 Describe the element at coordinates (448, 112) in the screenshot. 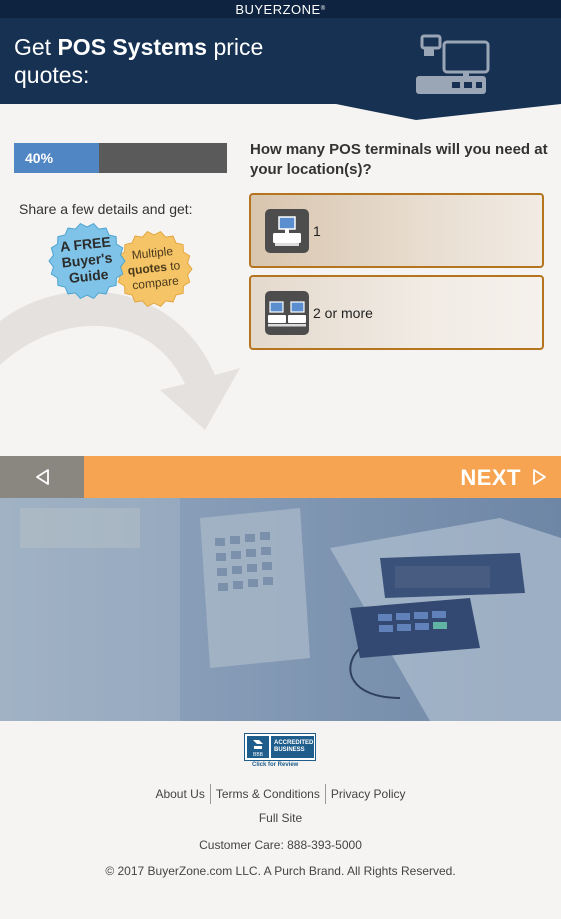

I see `header-notch` at that location.